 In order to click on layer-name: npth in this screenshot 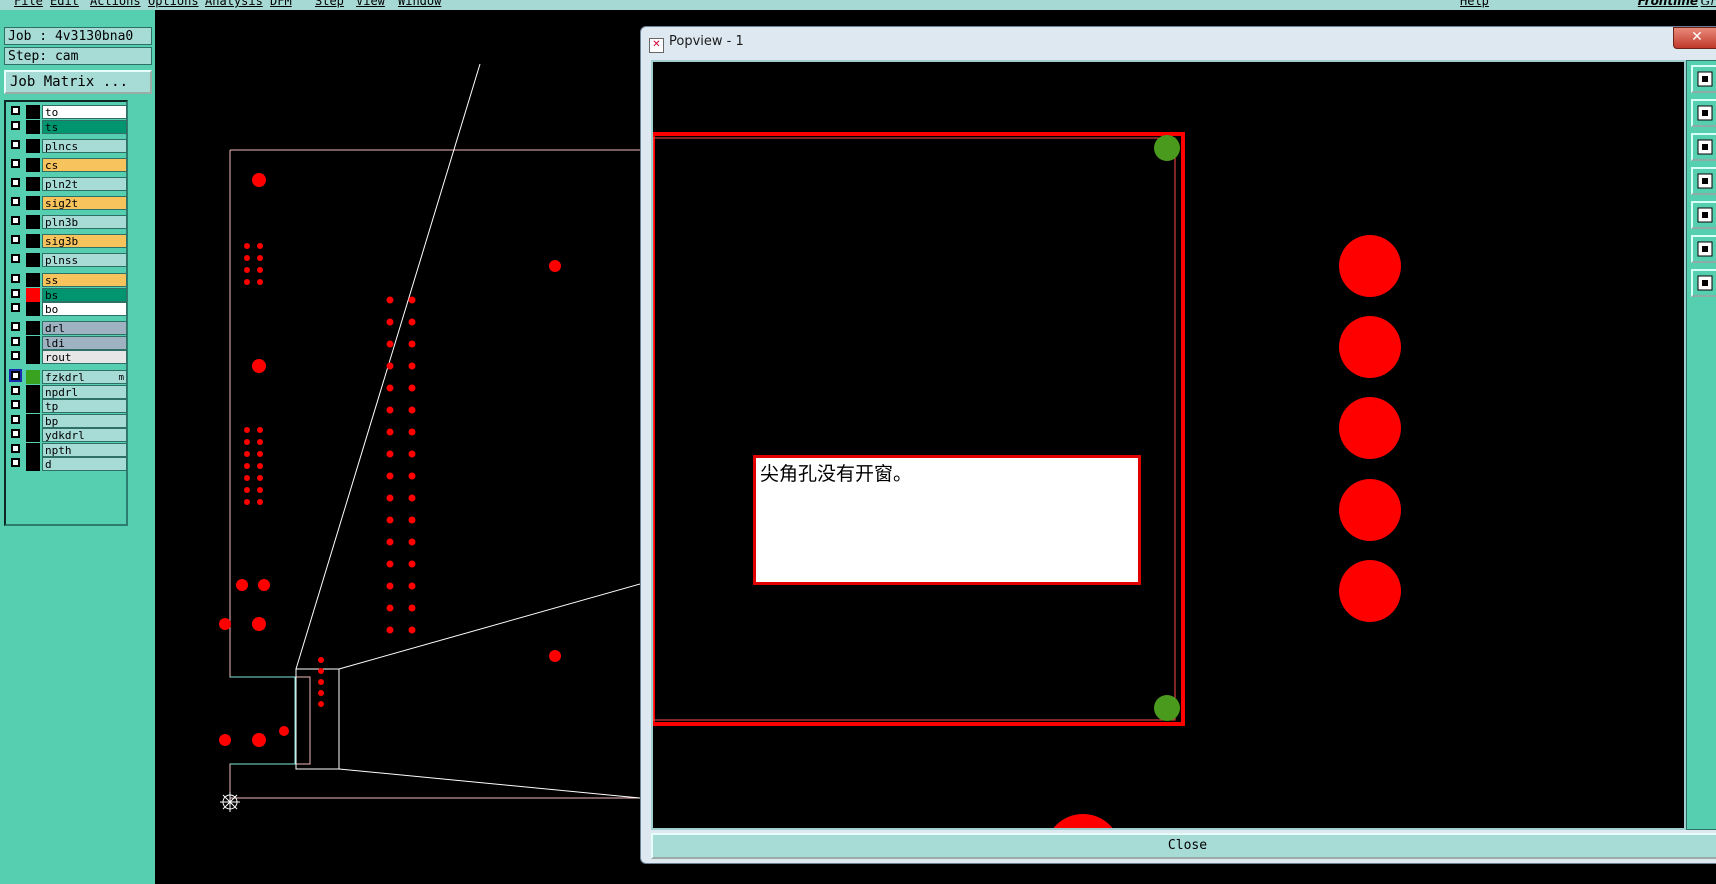, I will do `click(84, 450)`.